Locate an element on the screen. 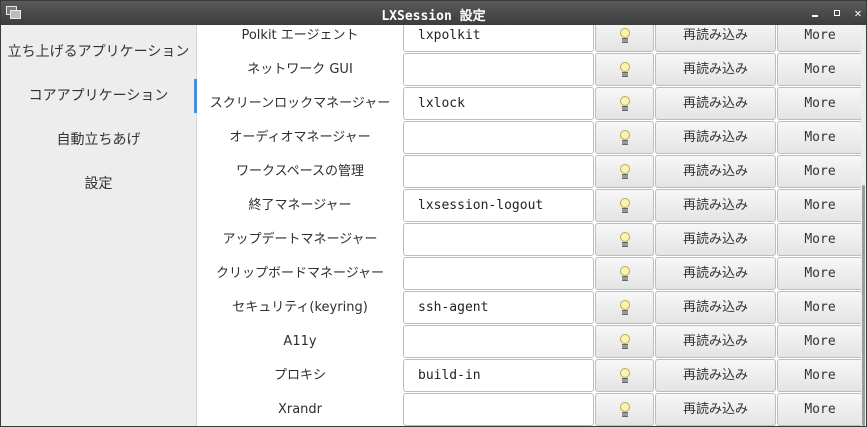 This screenshot has width=867, height=427. table-row: オーディオマネージャー 再読み込み More is located at coordinates (529, 138).